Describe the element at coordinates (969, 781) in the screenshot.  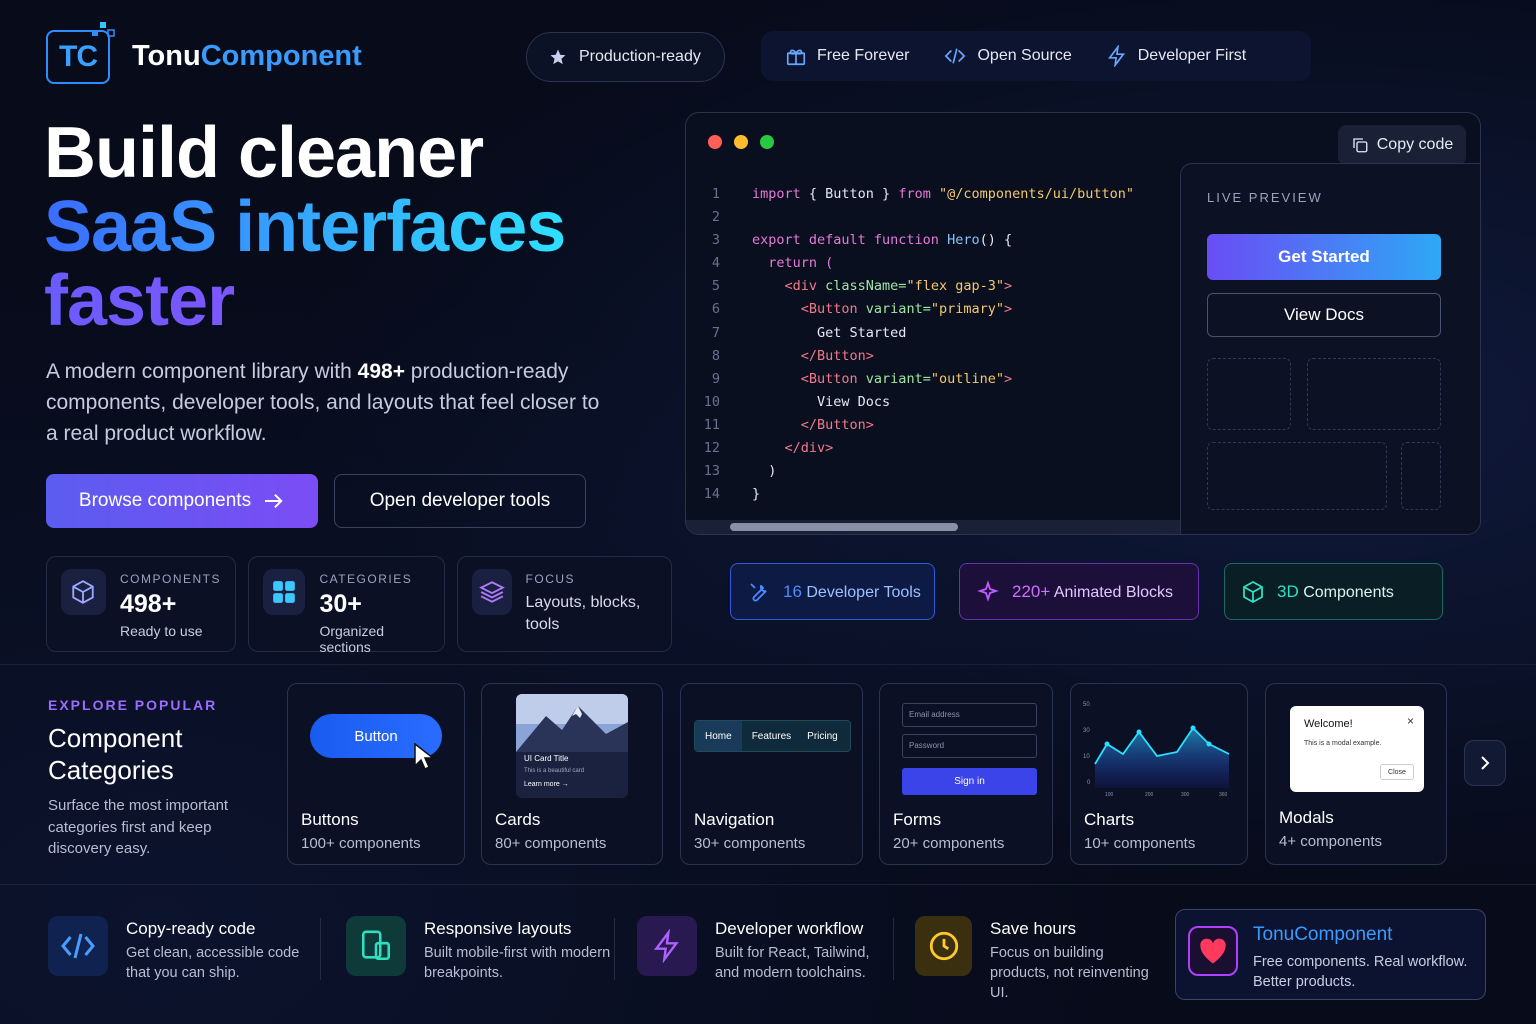
I see `preview-submit-button: Sign in` at that location.